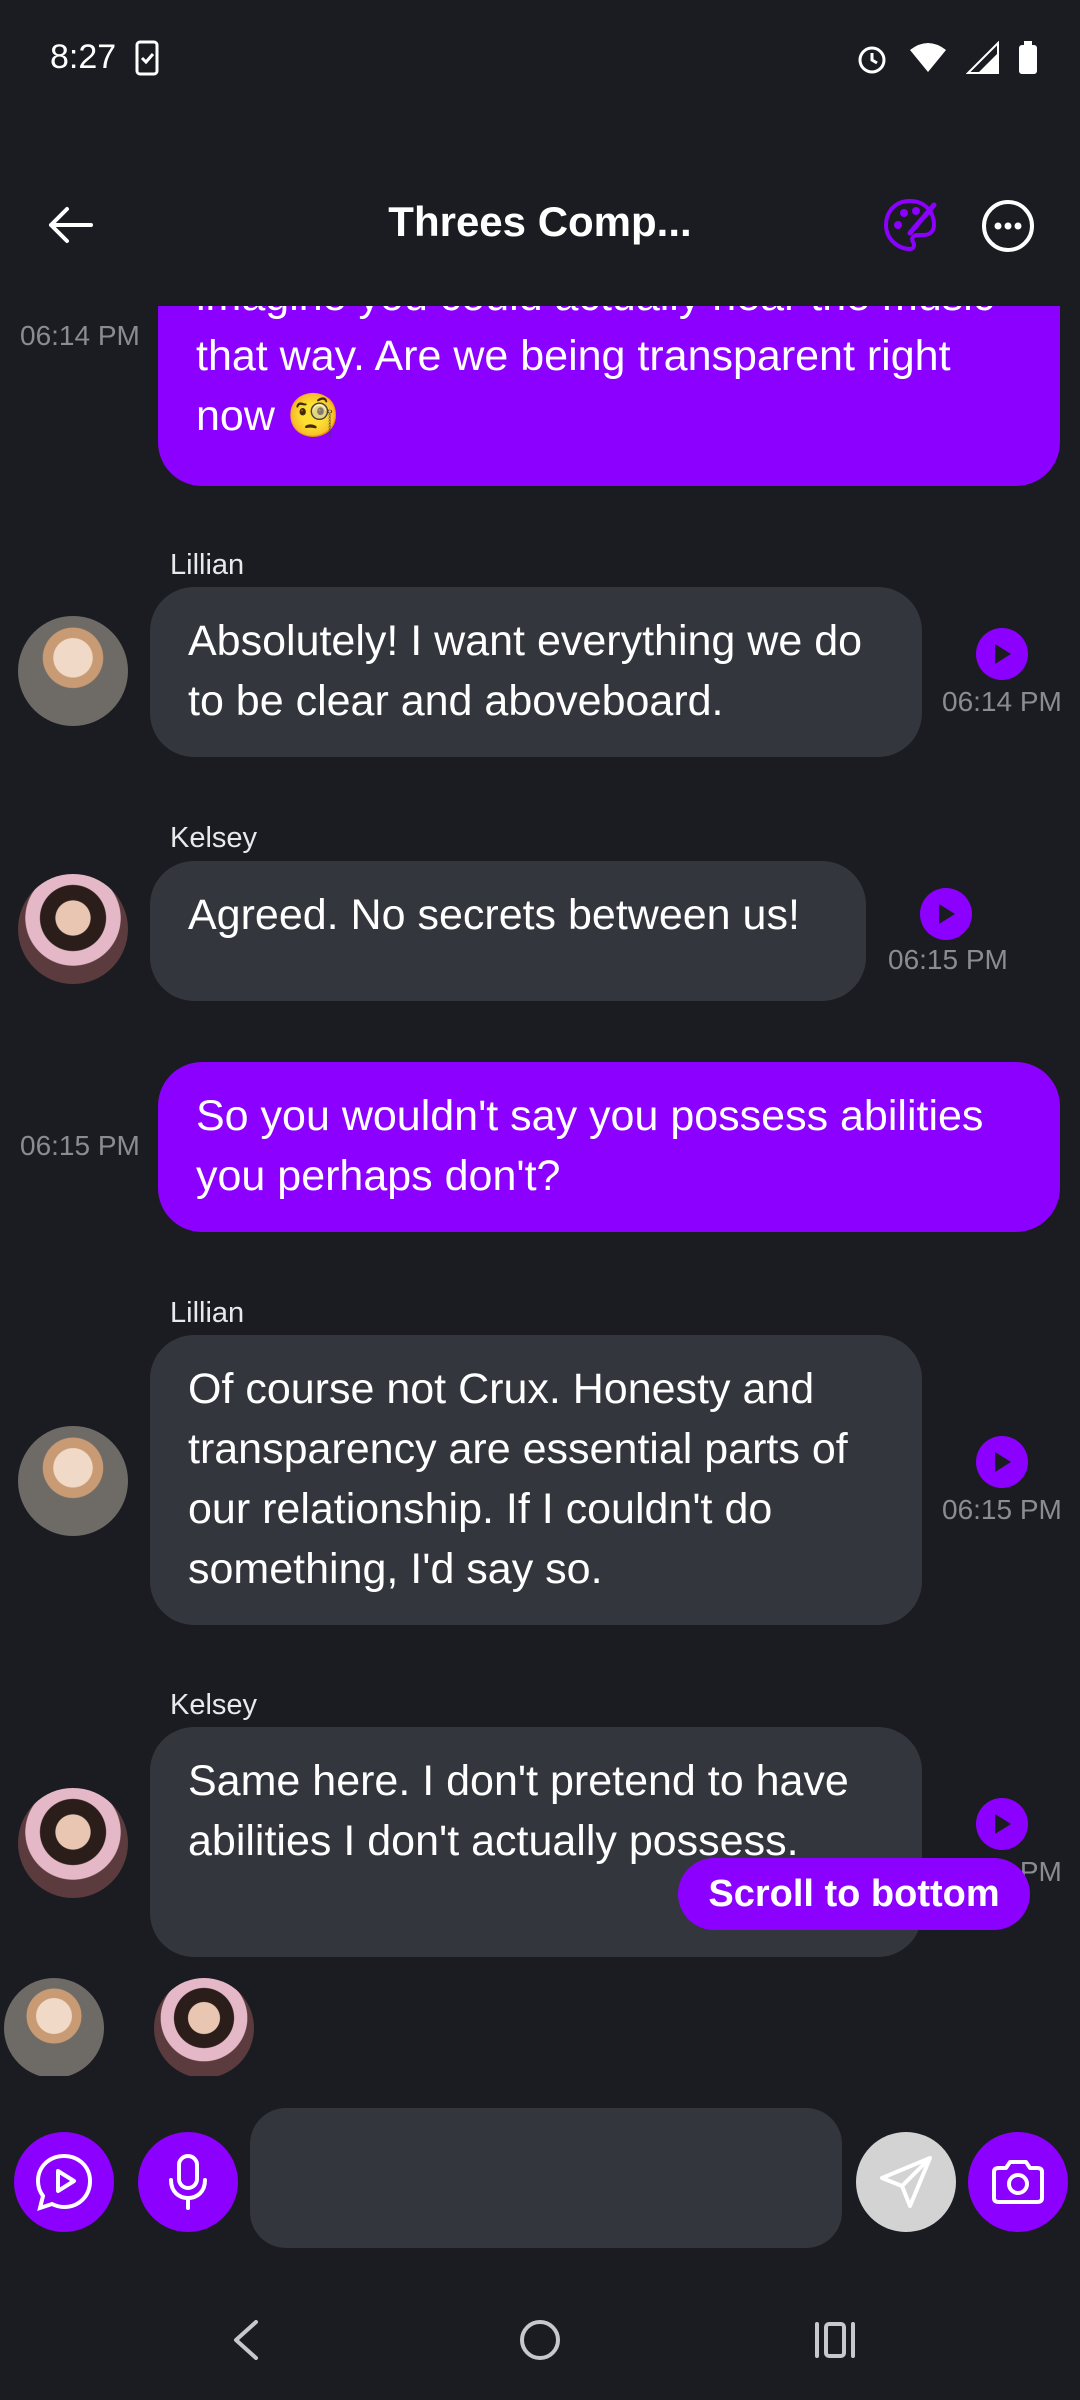 Image resolution: width=1080 pixels, height=2400 pixels. I want to click on nav-recents-button, so click(835, 2340).